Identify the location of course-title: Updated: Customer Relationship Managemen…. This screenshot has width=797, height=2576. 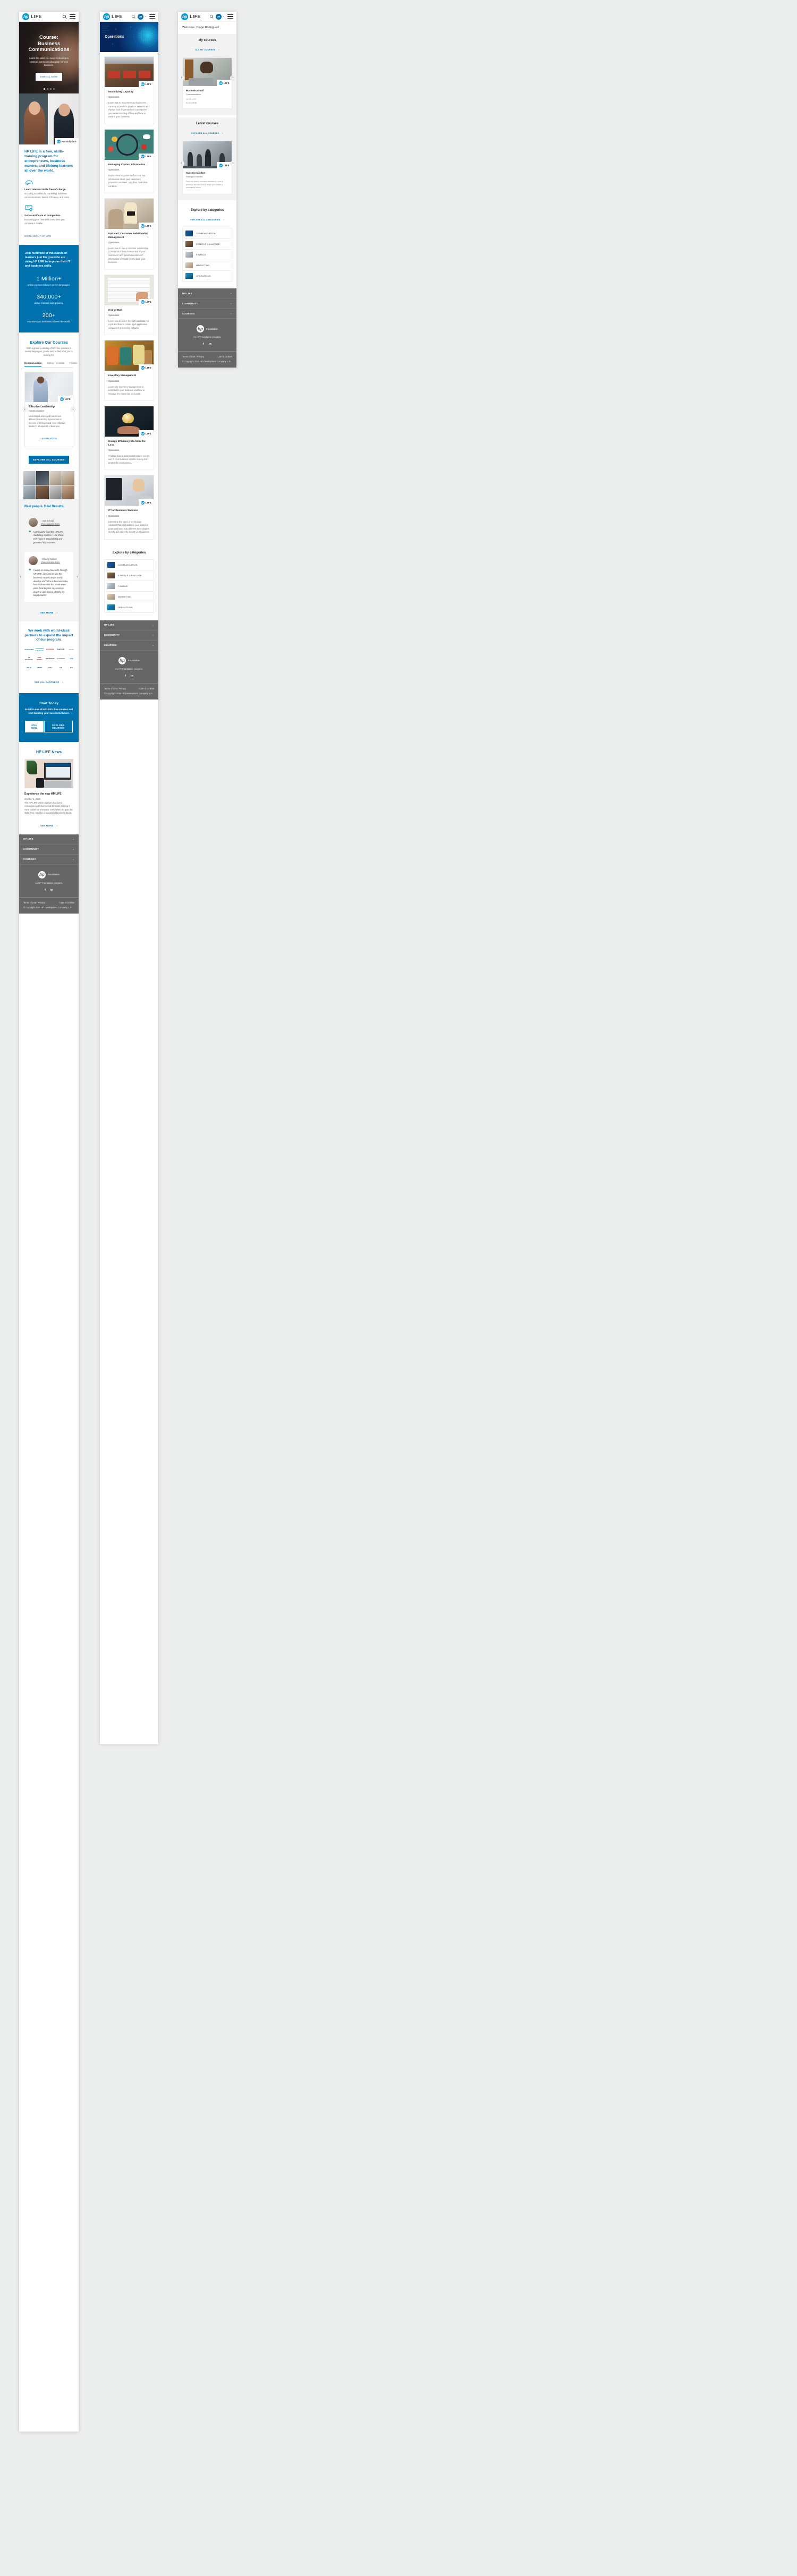
(128, 236).